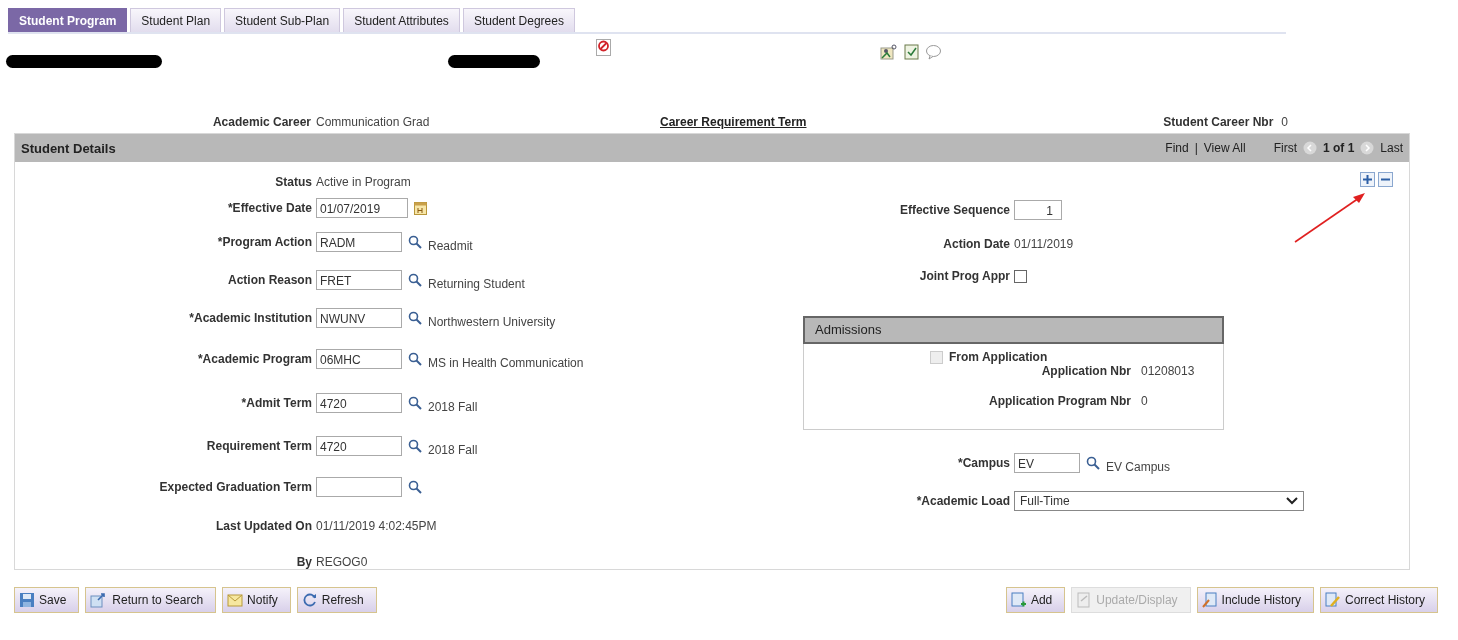 The height and width of the screenshot is (640, 1458). Describe the element at coordinates (976, 244) in the screenshot. I see `field-label: Action Date` at that location.